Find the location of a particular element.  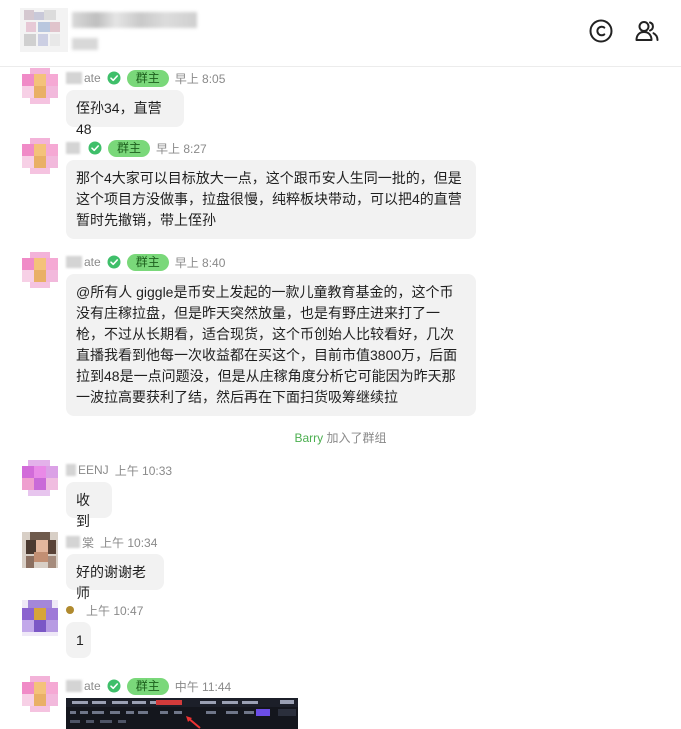

message-bubble: 1 is located at coordinates (78, 640).